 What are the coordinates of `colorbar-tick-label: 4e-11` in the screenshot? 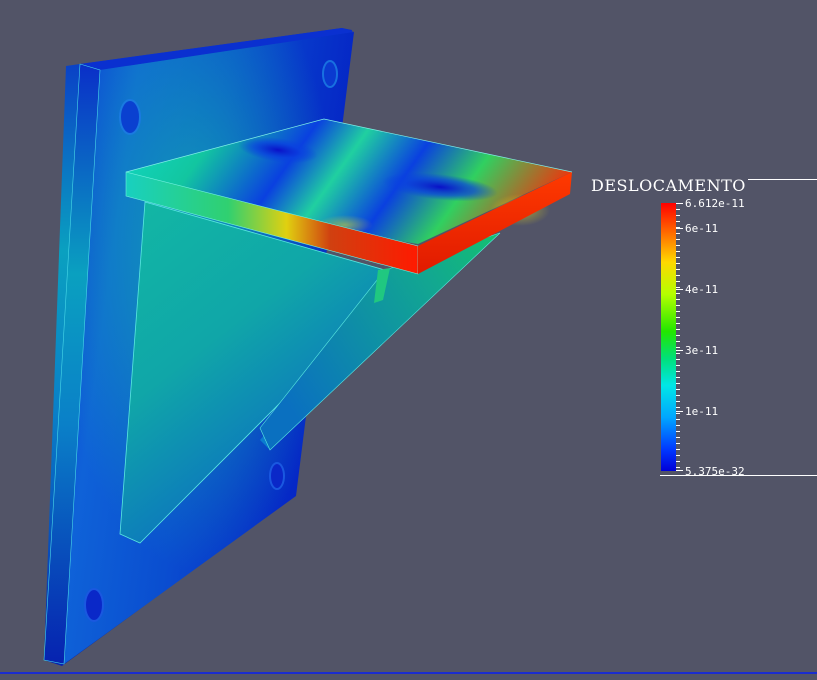 It's located at (702, 289).